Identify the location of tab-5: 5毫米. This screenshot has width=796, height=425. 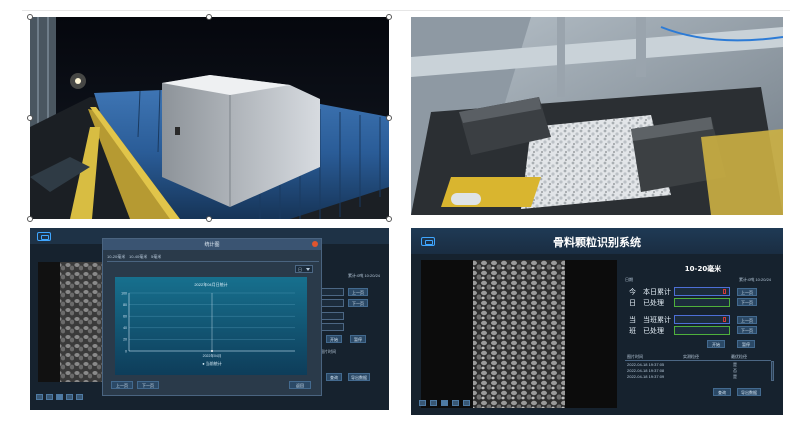
(156, 257).